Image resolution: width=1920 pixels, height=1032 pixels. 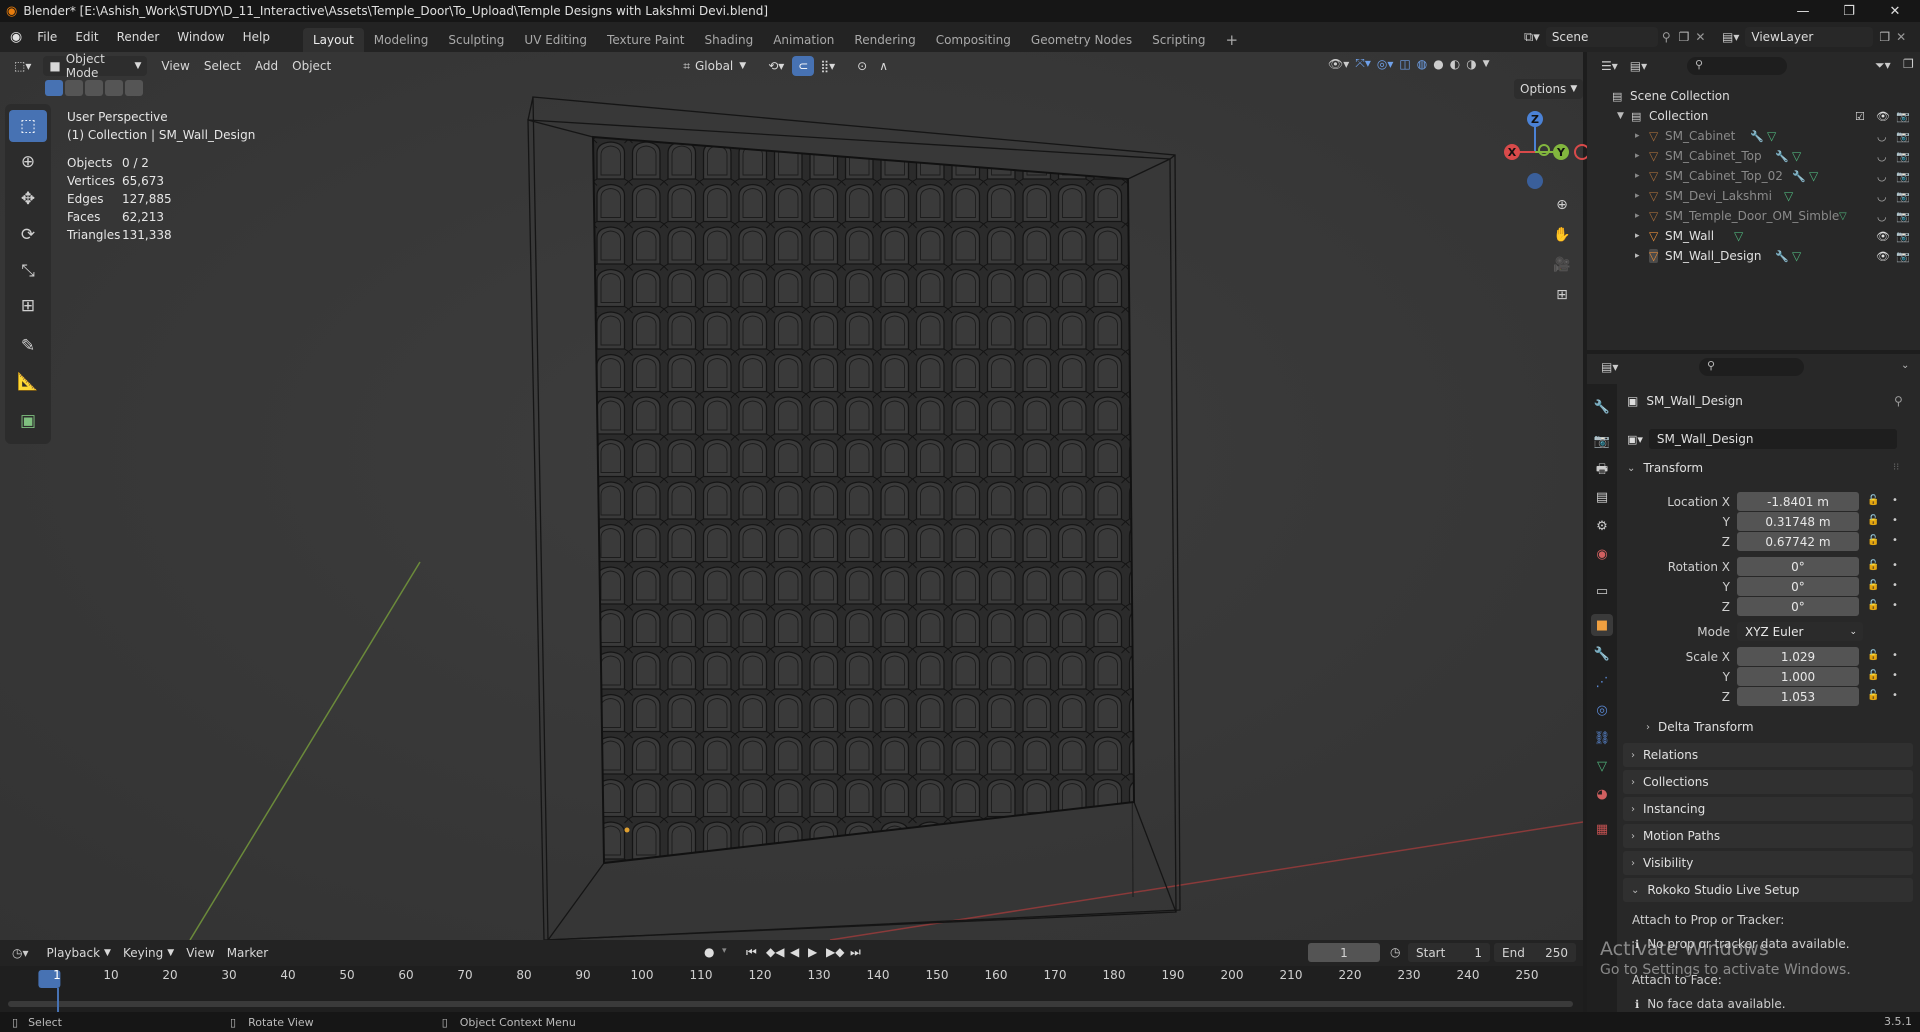 What do you see at coordinates (1895, 11) in the screenshot?
I see `close-button: ✕` at bounding box center [1895, 11].